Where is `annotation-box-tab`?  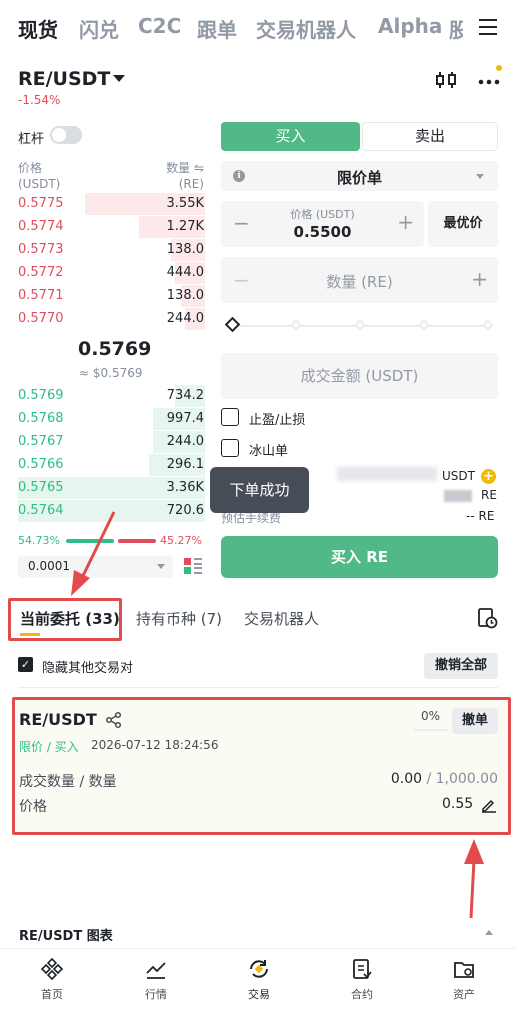 annotation-box-tab is located at coordinates (65, 619).